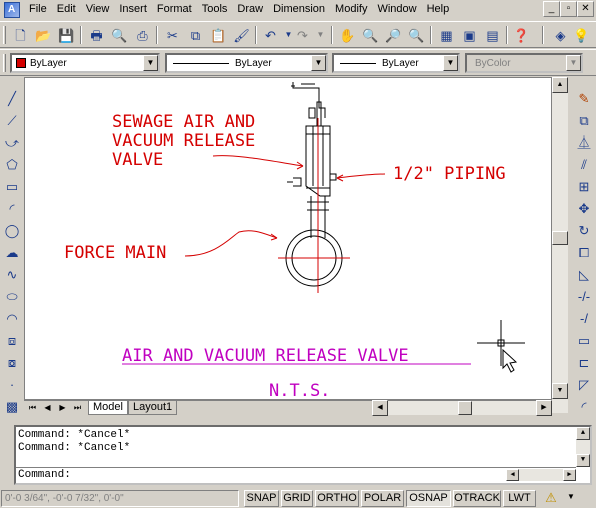 The width and height of the screenshot is (596, 508). I want to click on menu-modify: Modify, so click(351, 9).